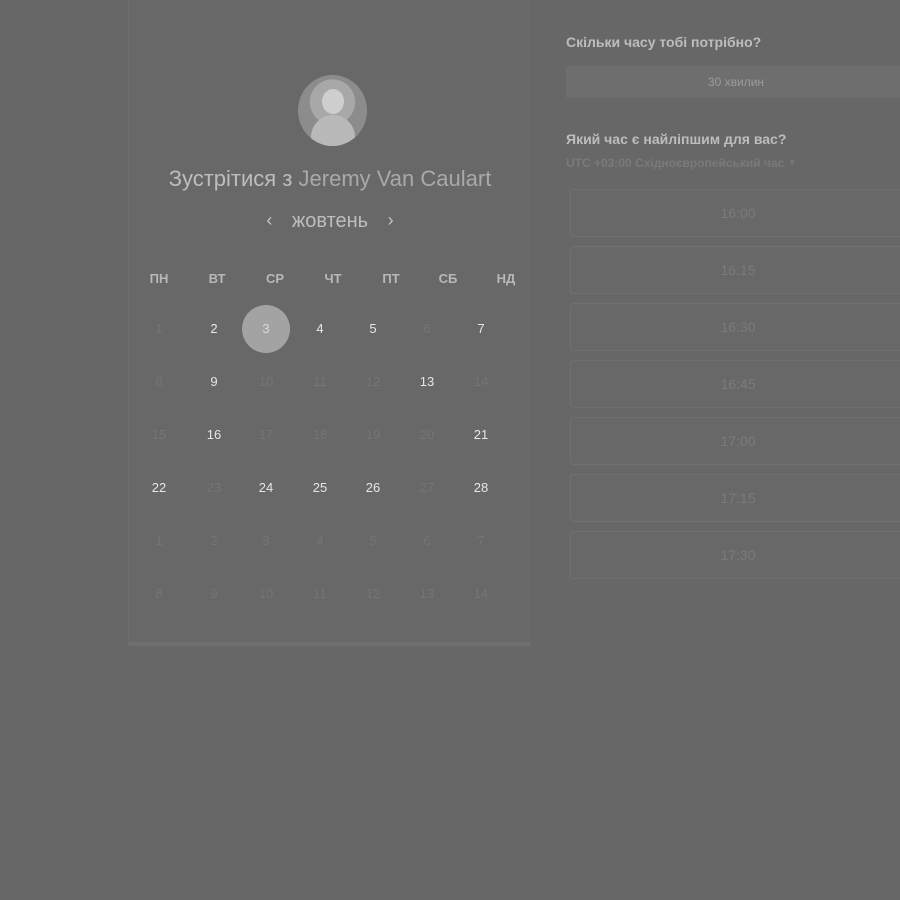  I want to click on timezone-select: UTC +03:00 Східноєвропейський час ▼, so click(681, 163).